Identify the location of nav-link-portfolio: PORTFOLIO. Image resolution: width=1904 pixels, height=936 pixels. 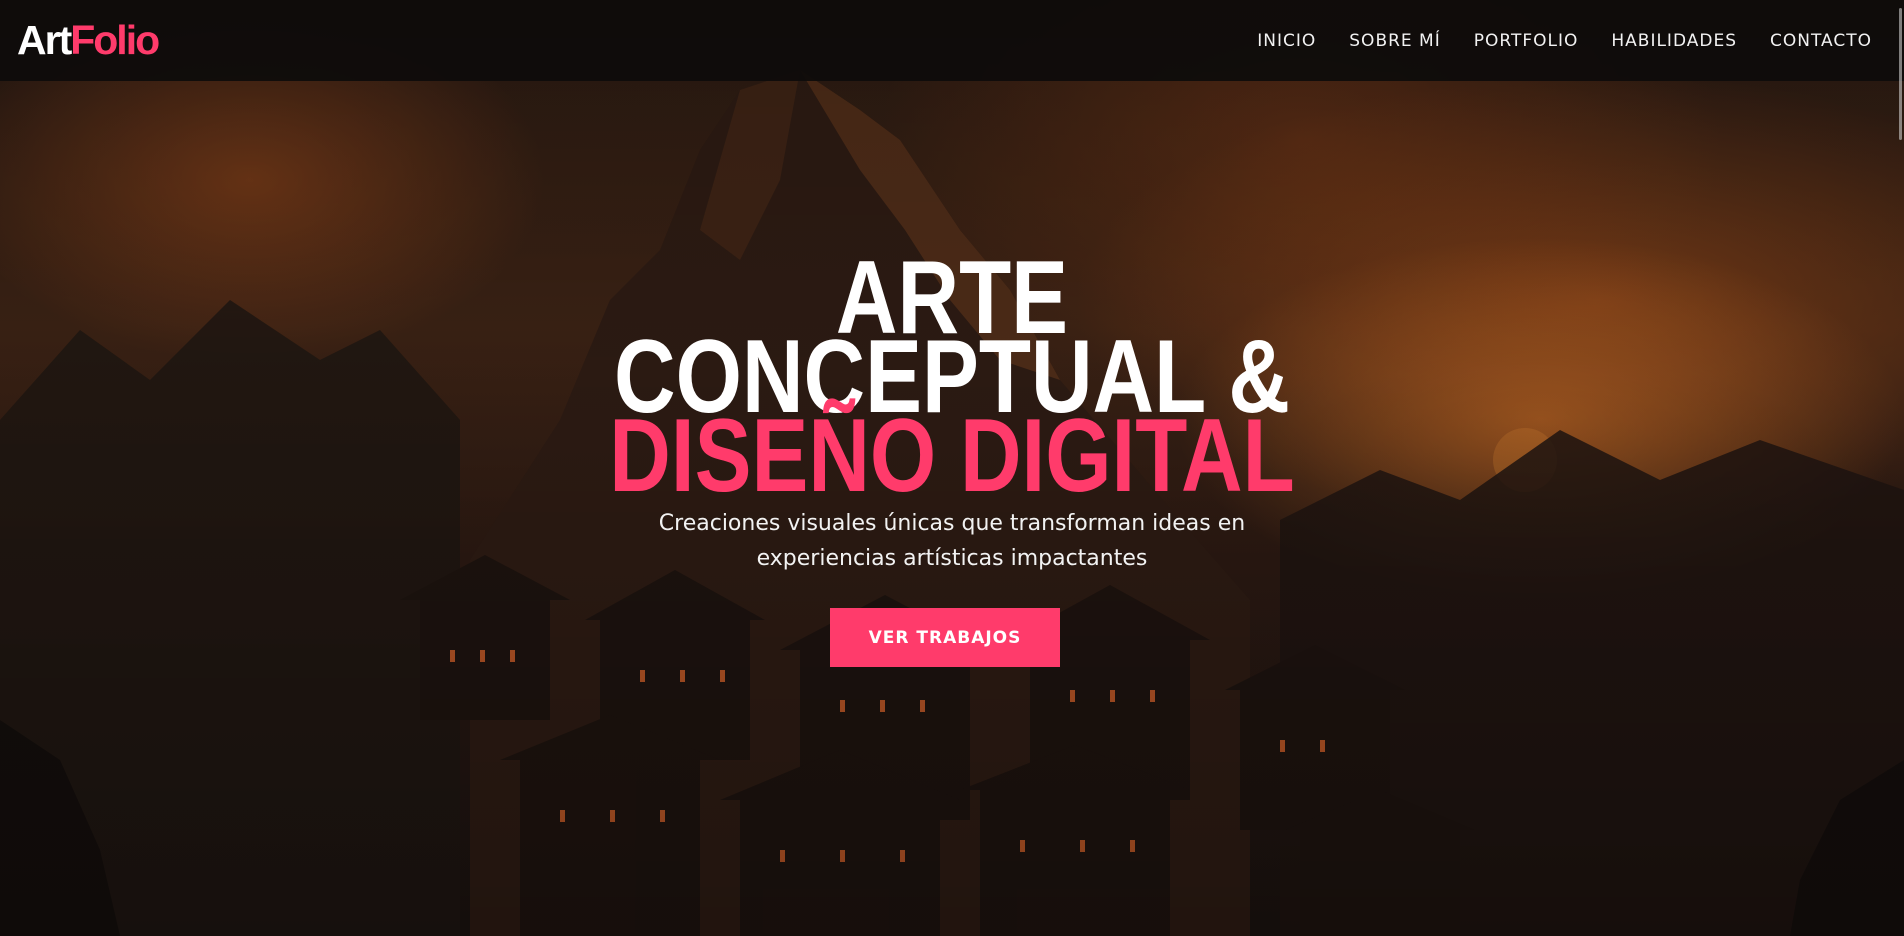
(1526, 41).